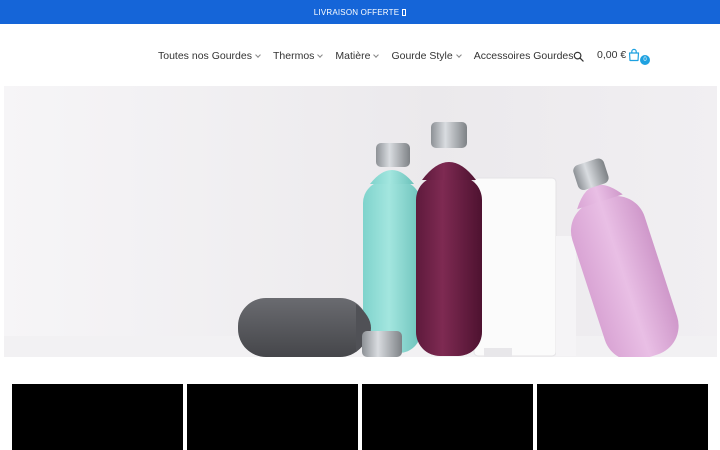  What do you see at coordinates (404, 12) in the screenshot?
I see `box-glyph-icon` at bounding box center [404, 12].